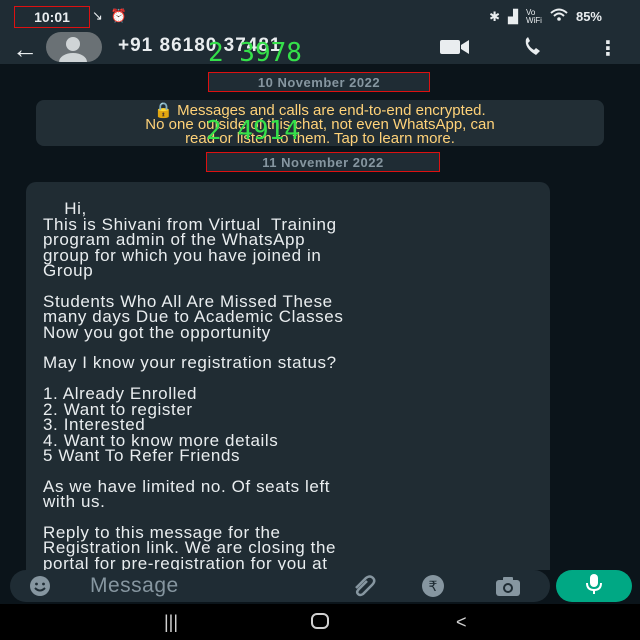 Image resolution: width=640 pixels, height=640 pixels. What do you see at coordinates (494, 16) in the screenshot?
I see `bluetooth-icon: ✱` at bounding box center [494, 16].